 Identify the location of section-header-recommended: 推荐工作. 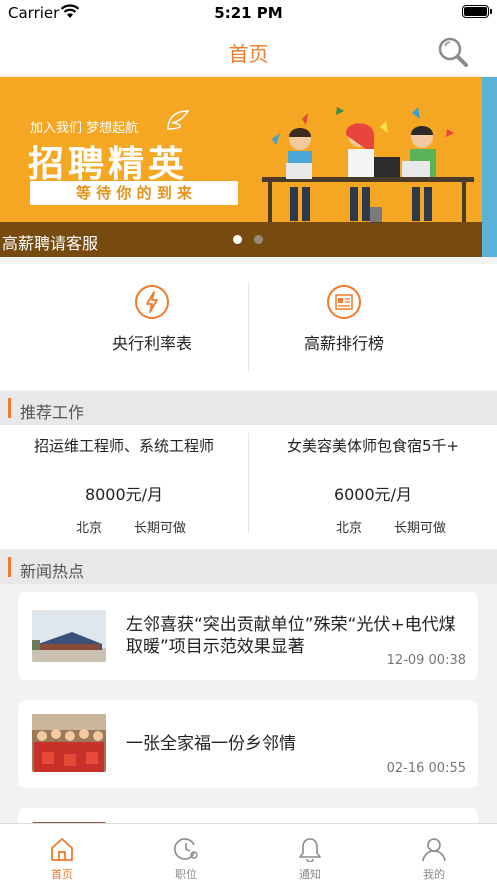
(248, 408).